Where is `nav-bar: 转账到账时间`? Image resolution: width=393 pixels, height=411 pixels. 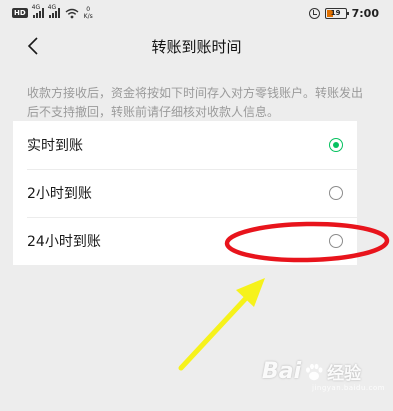 nav-bar: 转账到账时间 is located at coordinates (196, 46).